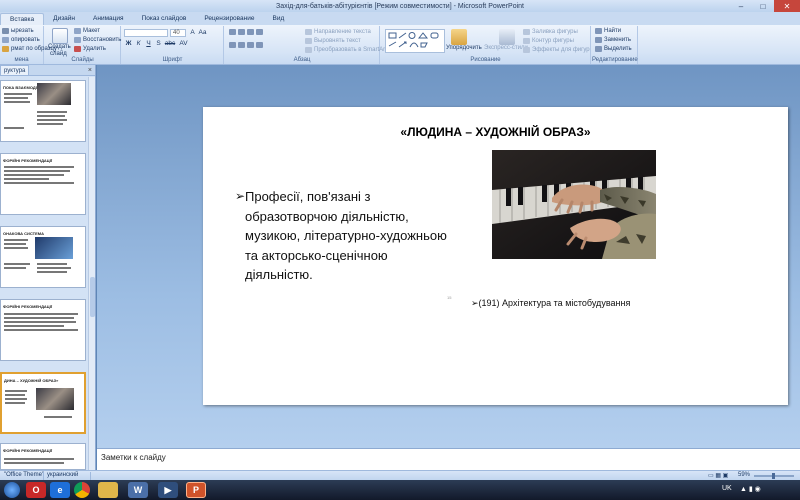 The image size is (800, 500). I want to click on editing-group-label: Редактирование, so click(615, 60).